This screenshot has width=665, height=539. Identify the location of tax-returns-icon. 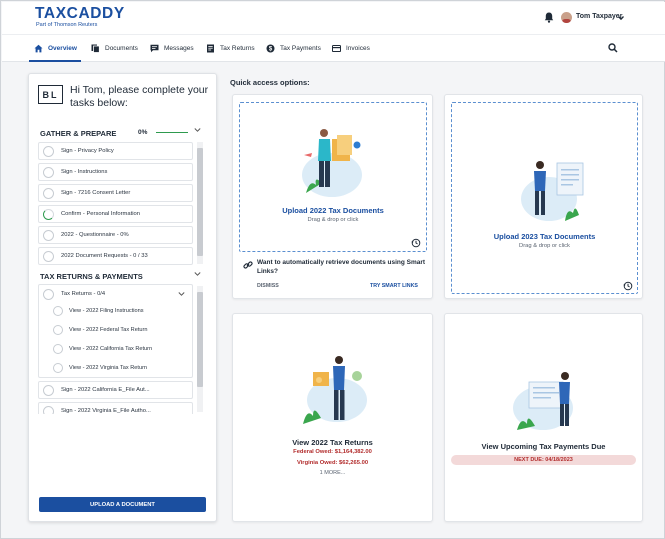
(210, 48).